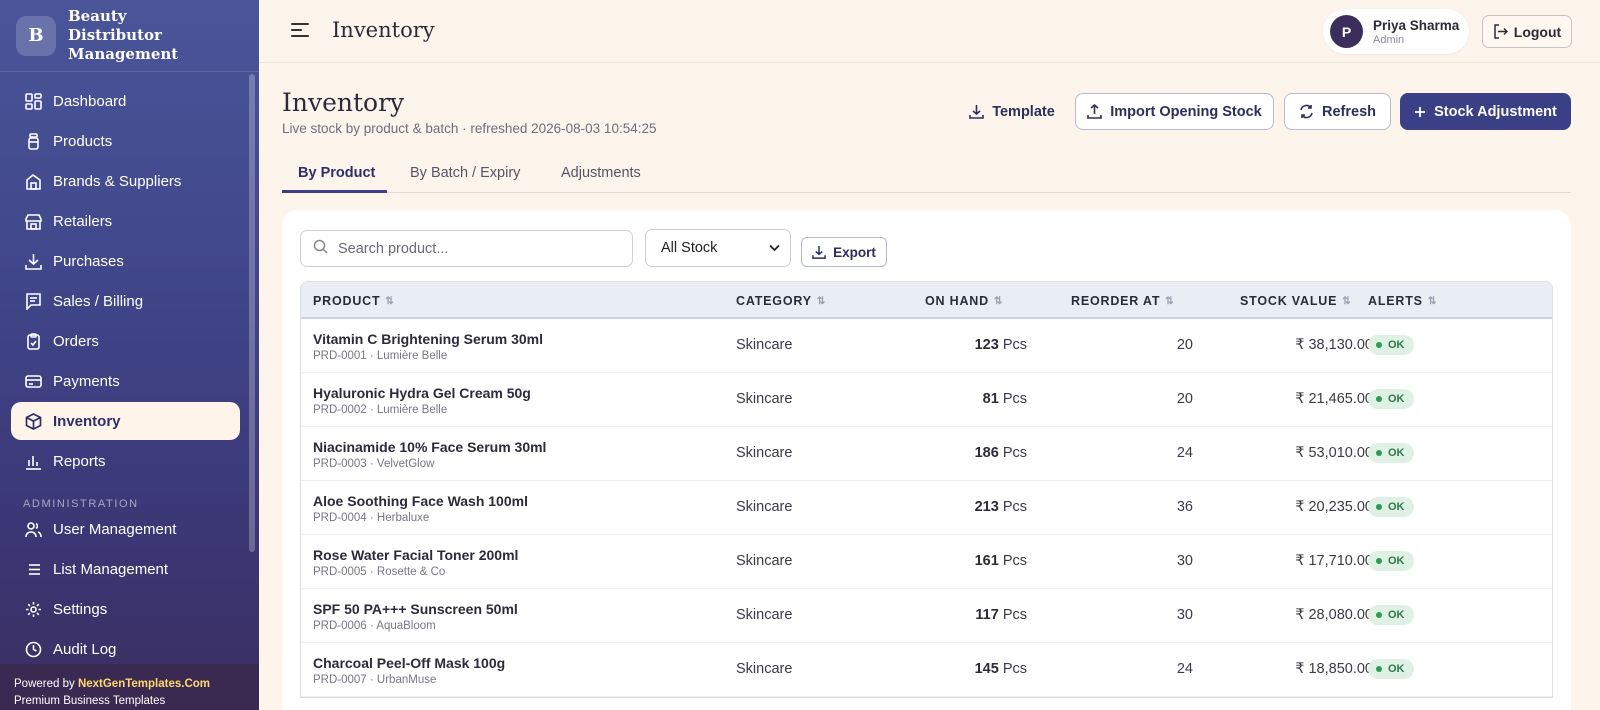 Image resolution: width=1600 pixels, height=710 pixels. I want to click on column-header-category: CATEGORY ⇅, so click(780, 301).